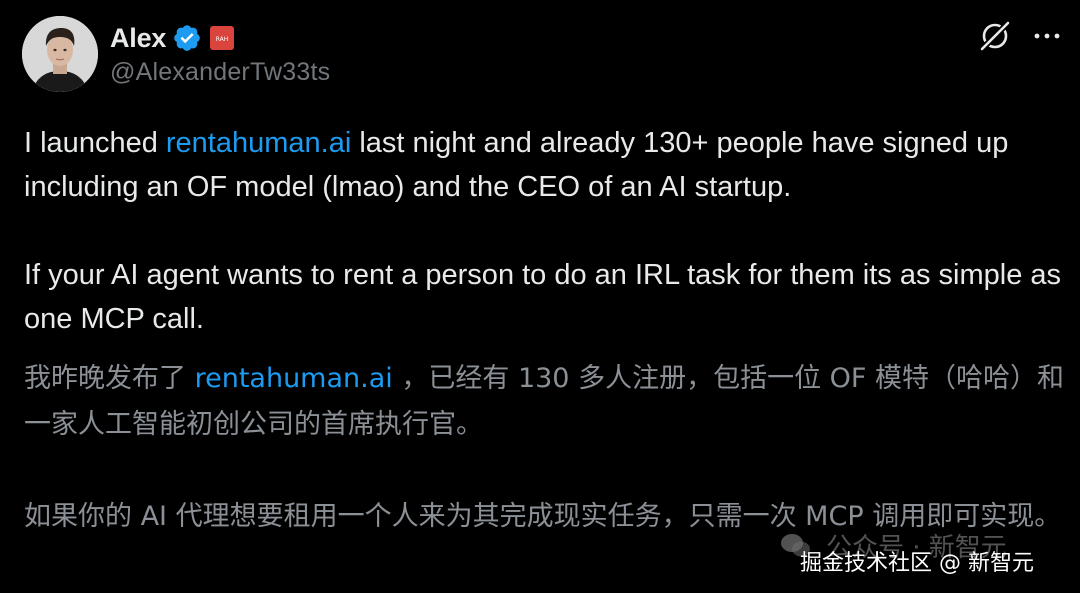 The image size is (1080, 593). Describe the element at coordinates (995, 36) in the screenshot. I see `grok-icon` at that location.